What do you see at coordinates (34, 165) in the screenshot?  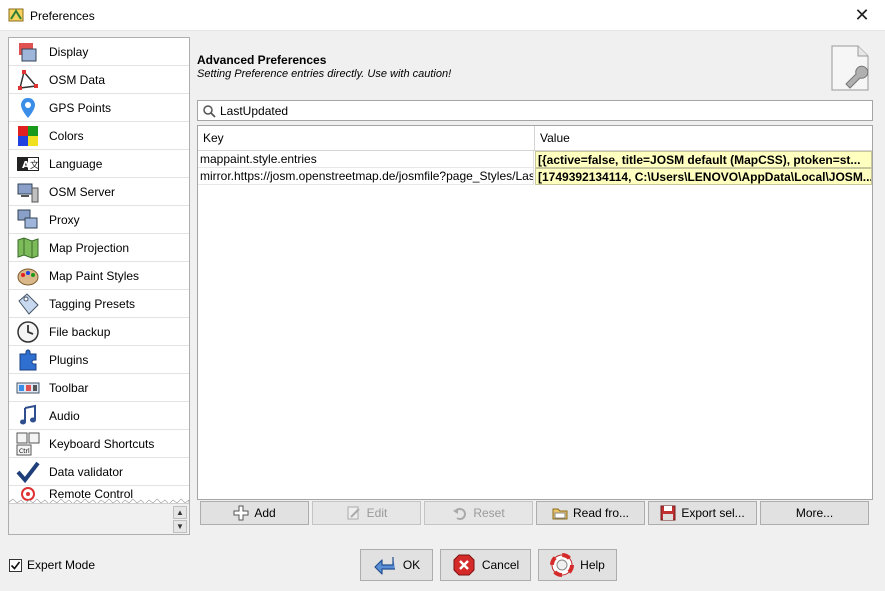 I see `svg-text: 文` at bounding box center [34, 165].